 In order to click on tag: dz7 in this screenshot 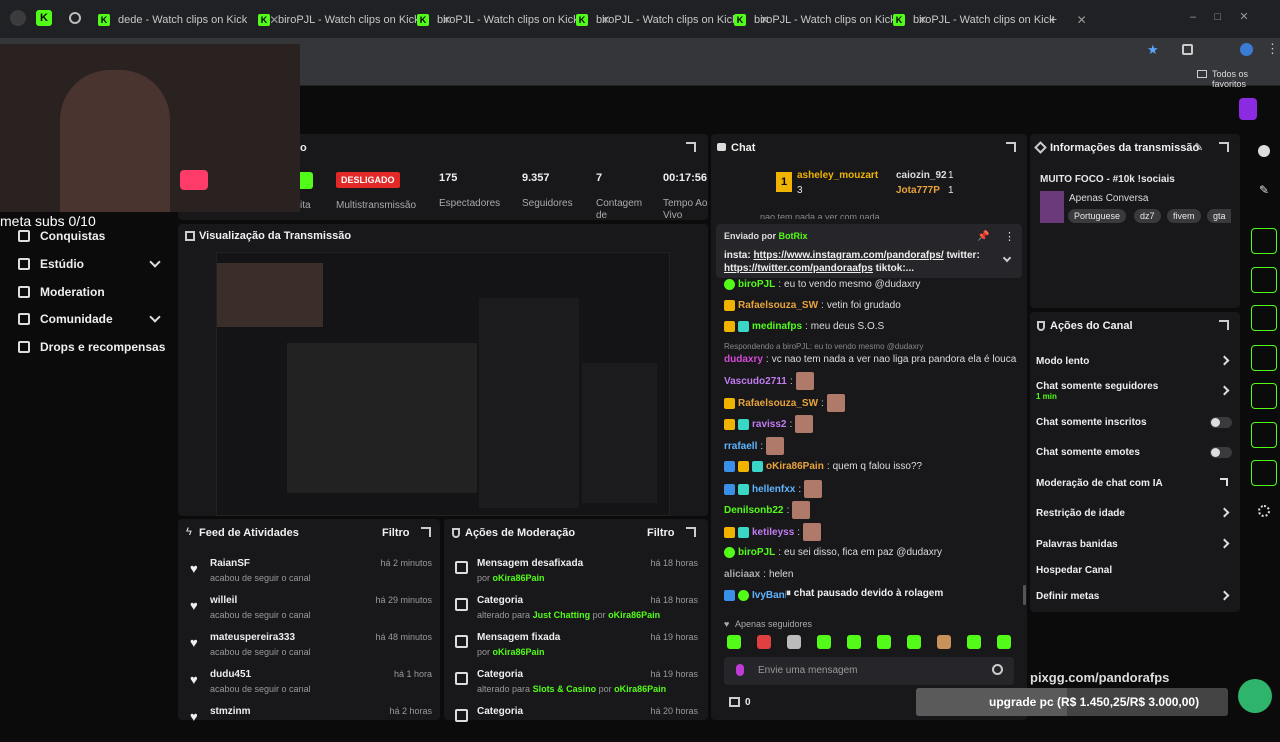, I will do `click(1147, 216)`.